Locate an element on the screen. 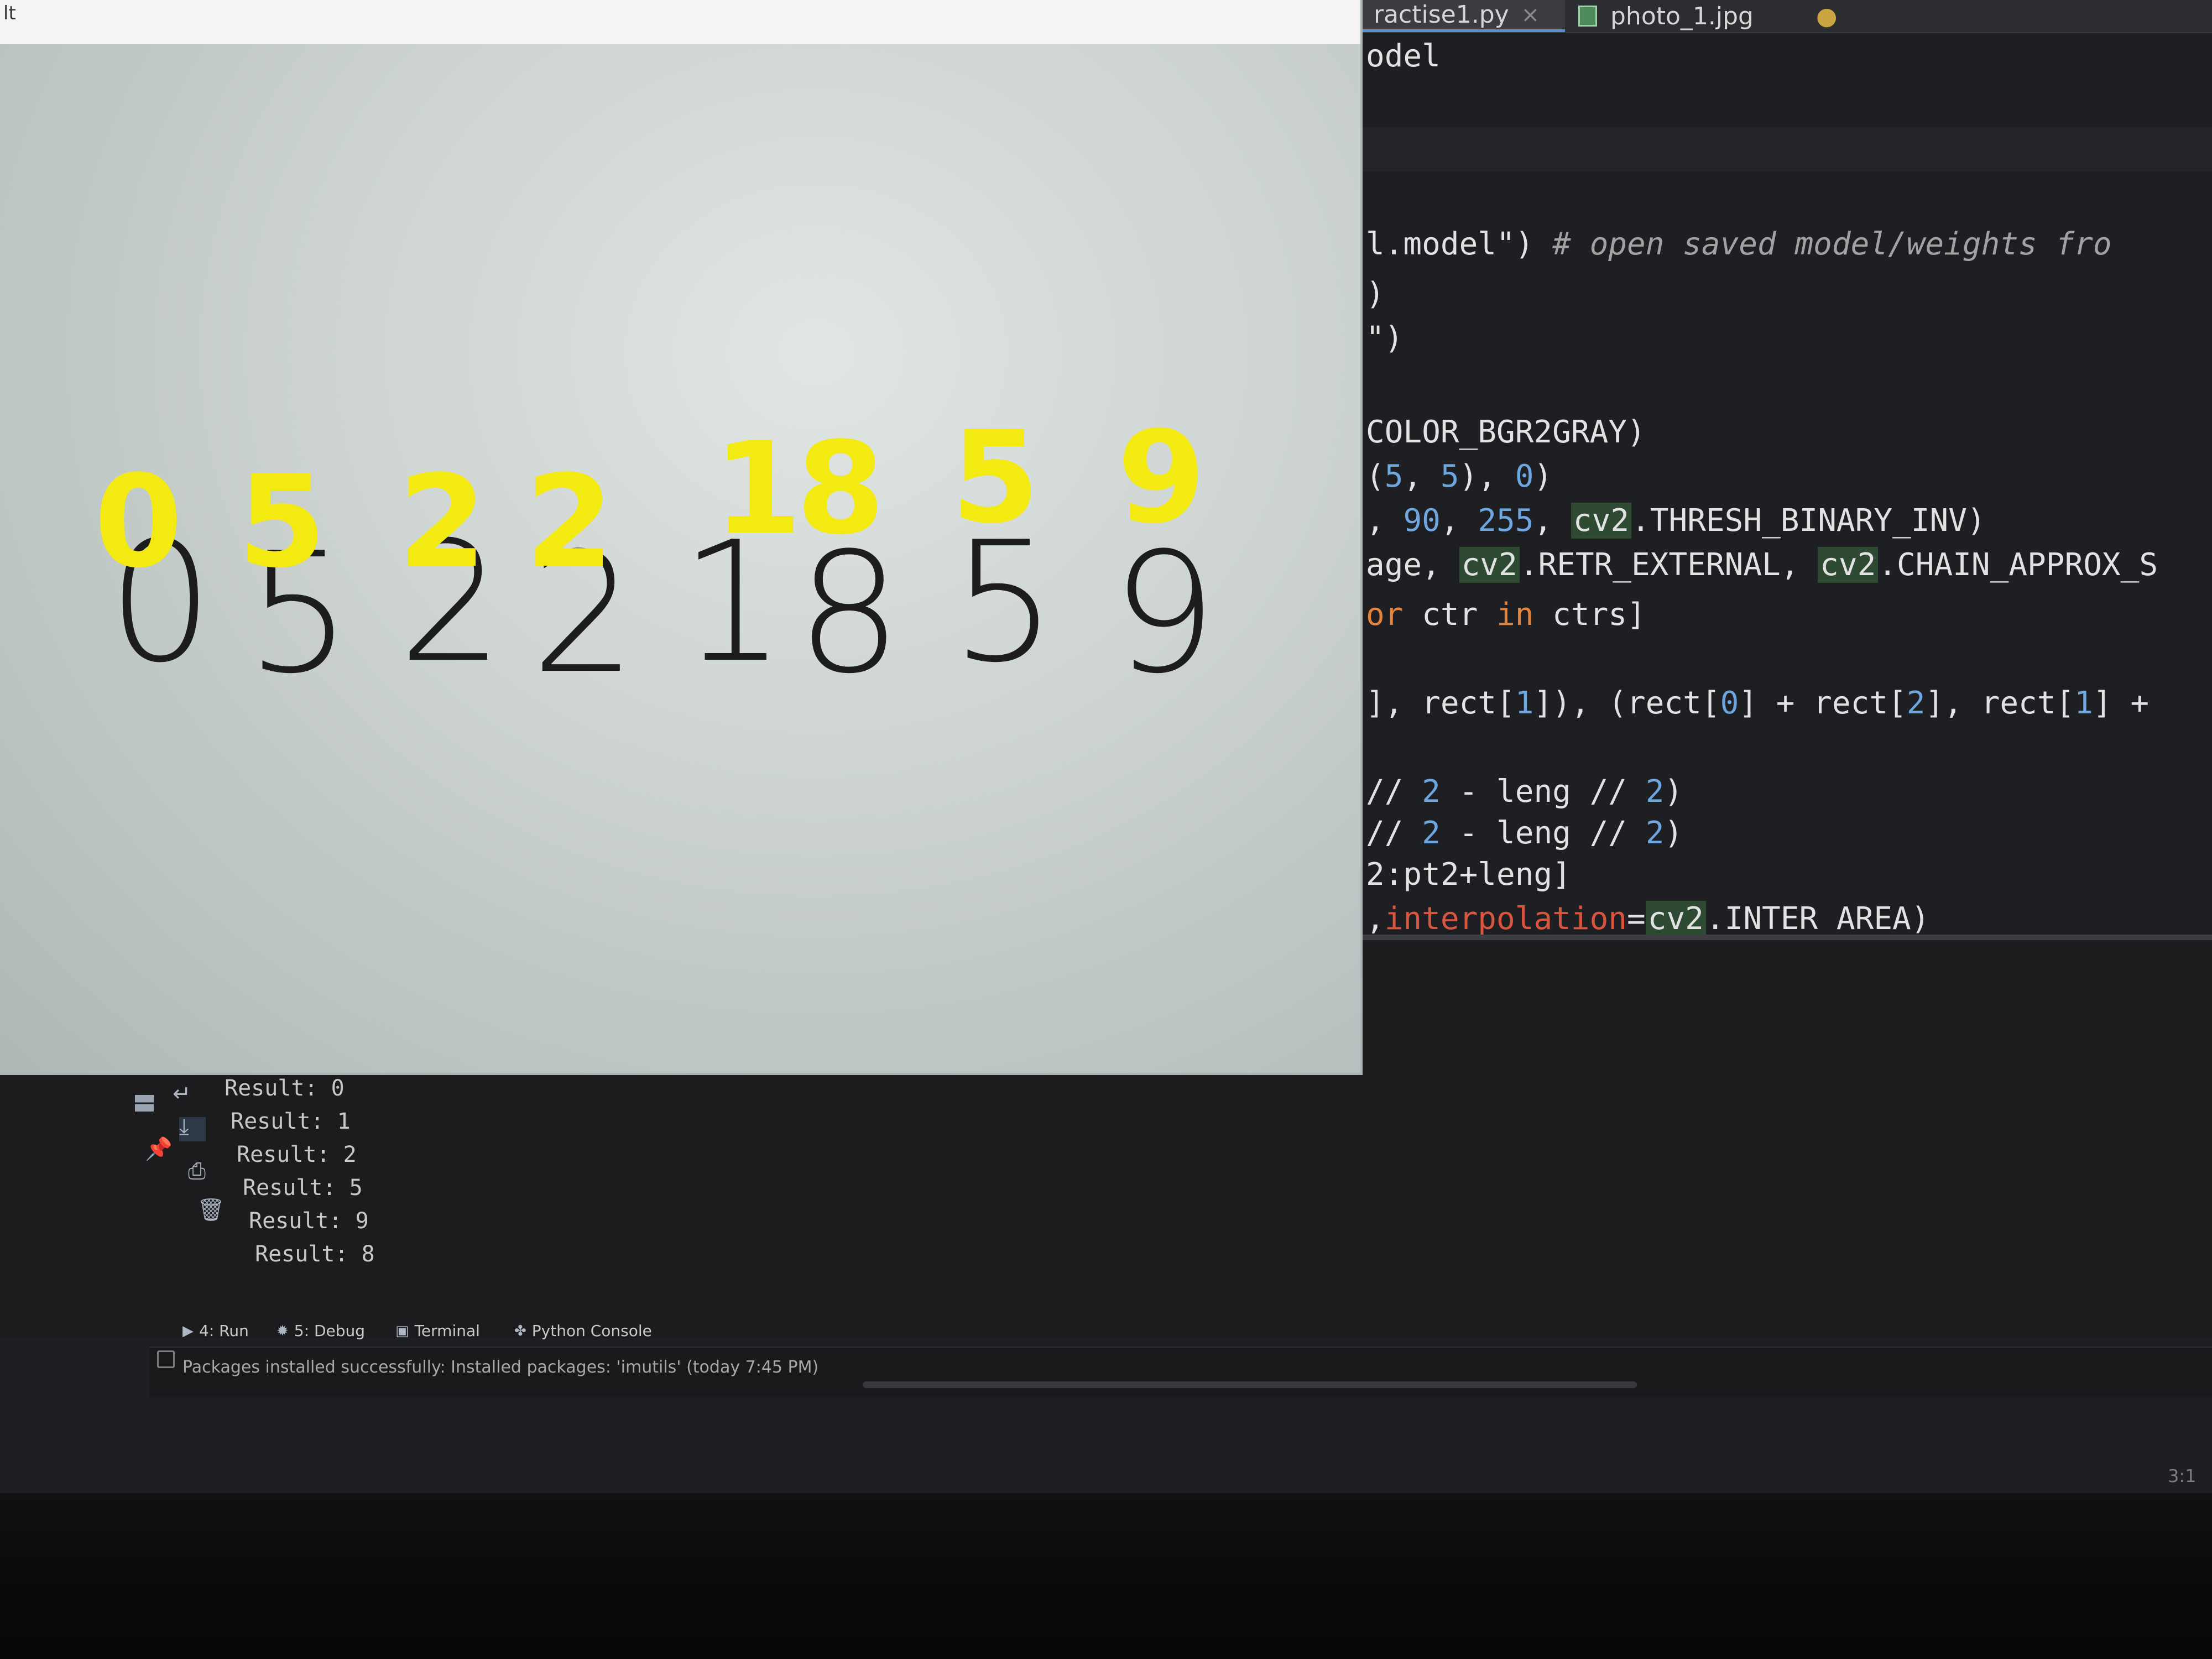 Image resolution: width=2212 pixels, height=1659 pixels. tool-tab-terminal: ▣ Terminal is located at coordinates (437, 1331).